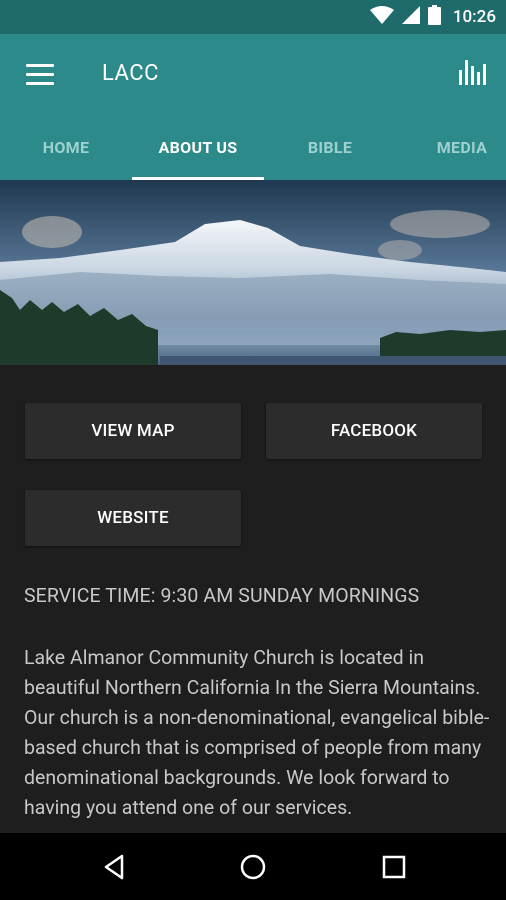 The width and height of the screenshot is (506, 900). I want to click on tab-bar: HOME ABOUT US BIBLE MEDIA, so click(253, 147).